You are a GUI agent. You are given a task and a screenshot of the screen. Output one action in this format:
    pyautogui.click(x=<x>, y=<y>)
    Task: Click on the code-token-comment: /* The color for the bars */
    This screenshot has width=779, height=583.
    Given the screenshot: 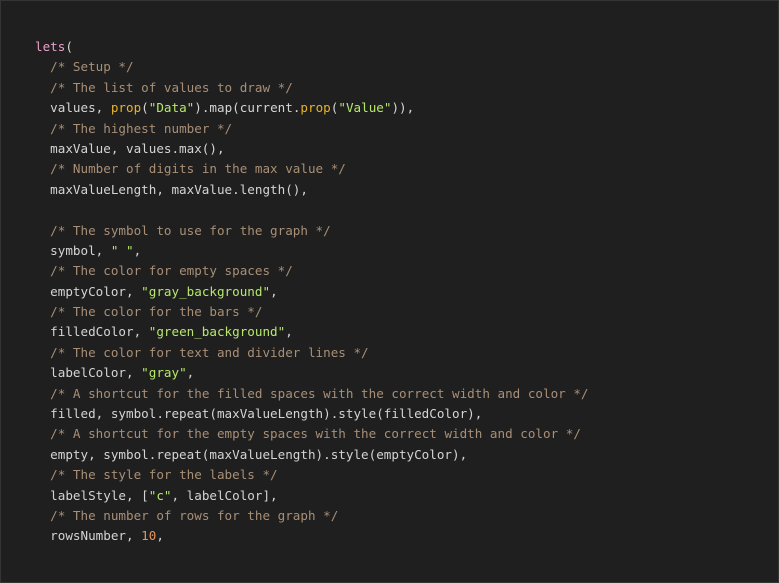 What is the action you would take?
    pyautogui.click(x=156, y=312)
    